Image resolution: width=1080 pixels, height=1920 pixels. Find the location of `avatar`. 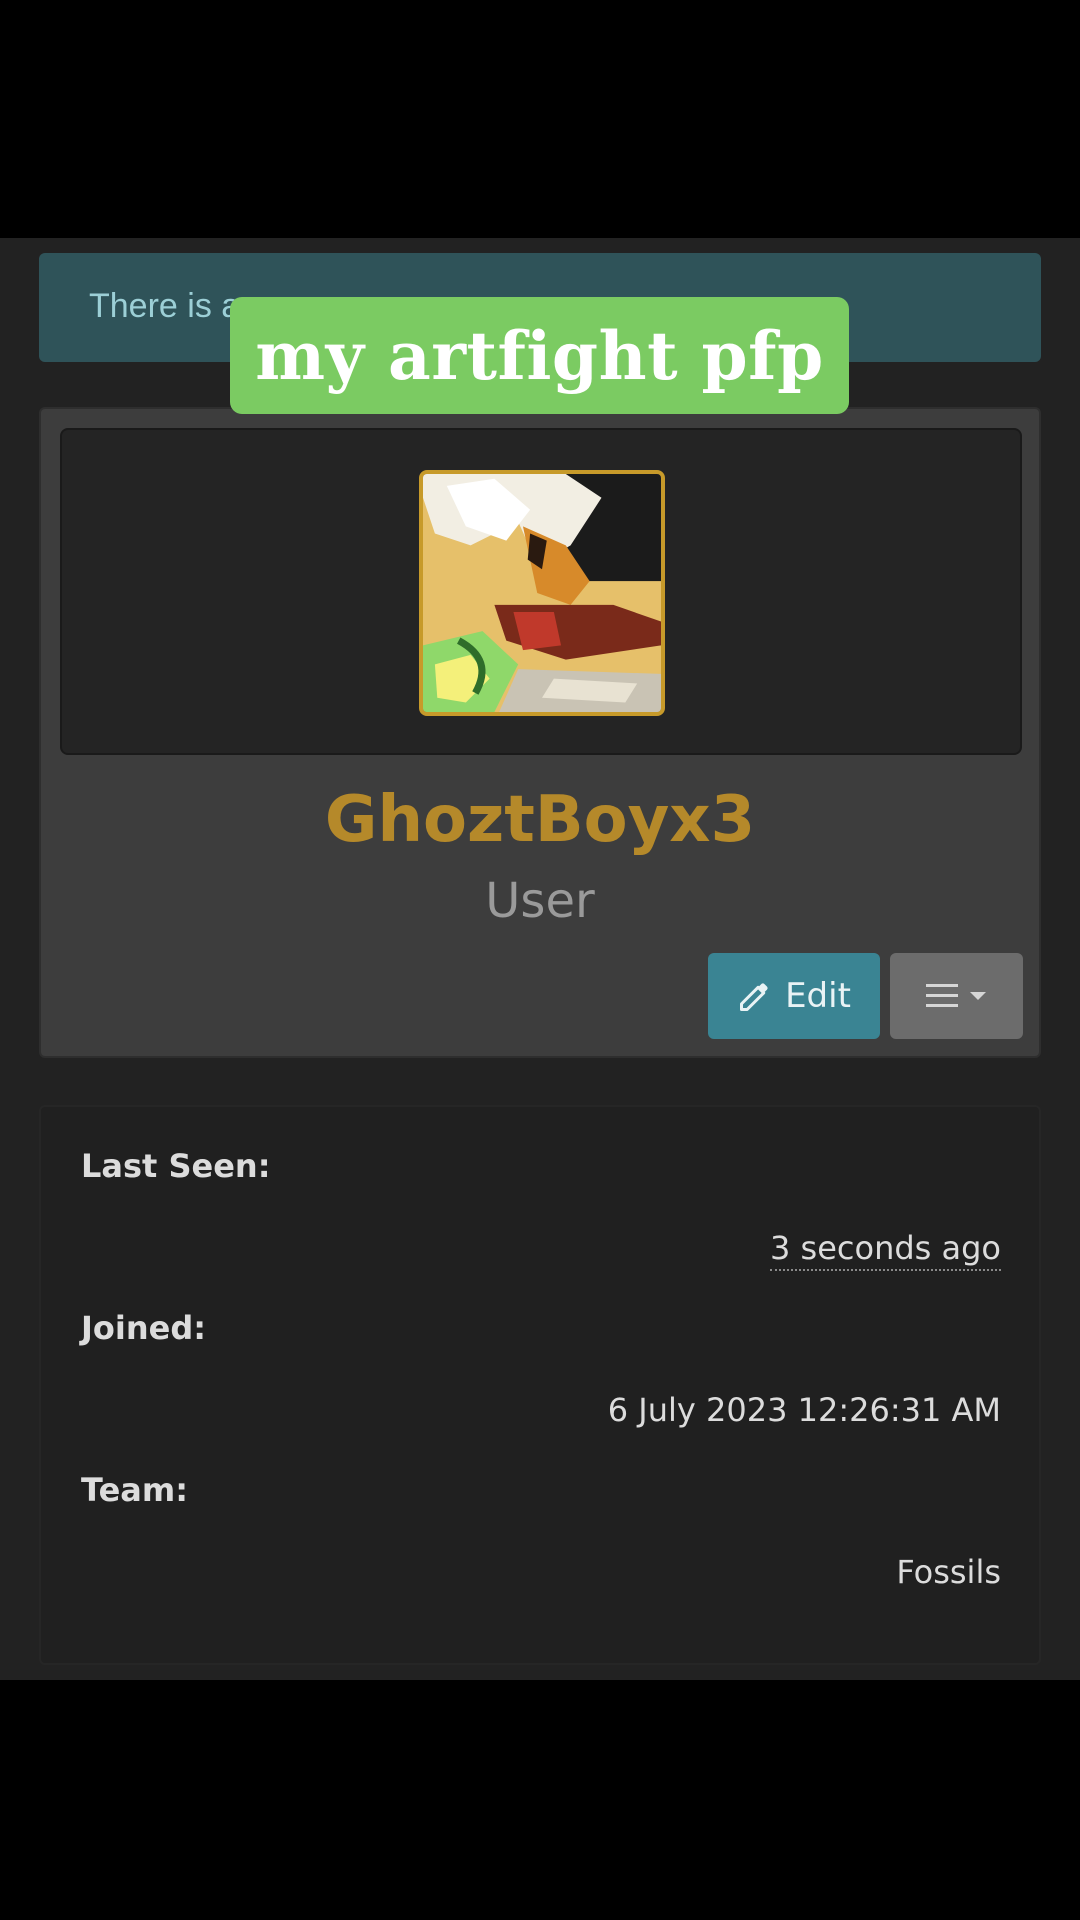

avatar is located at coordinates (542, 593).